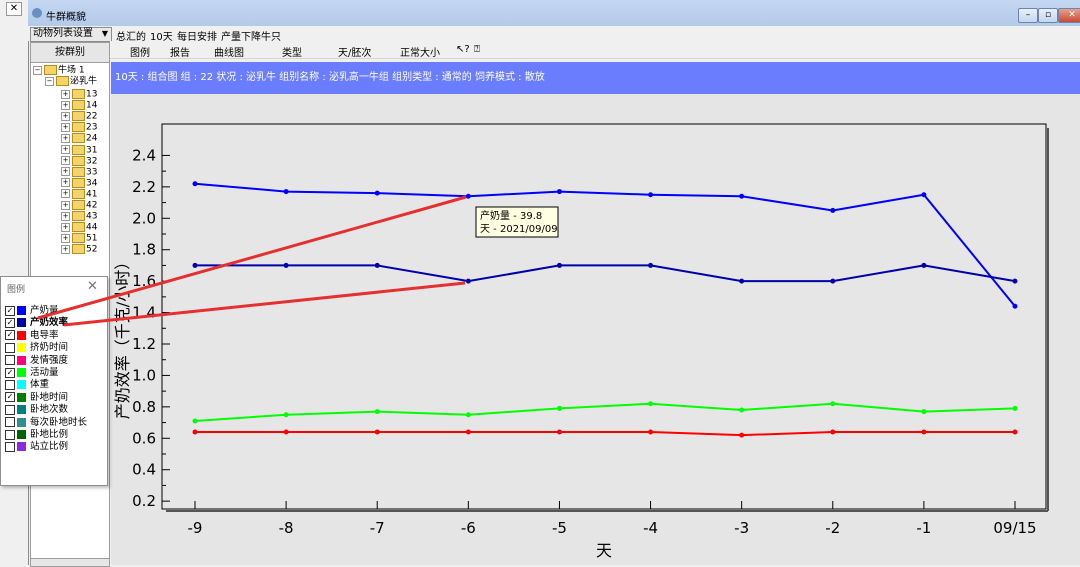 The height and width of the screenshot is (567, 1080). I want to click on toolbar-day-lactation-button: 天/胚次, so click(354, 51).